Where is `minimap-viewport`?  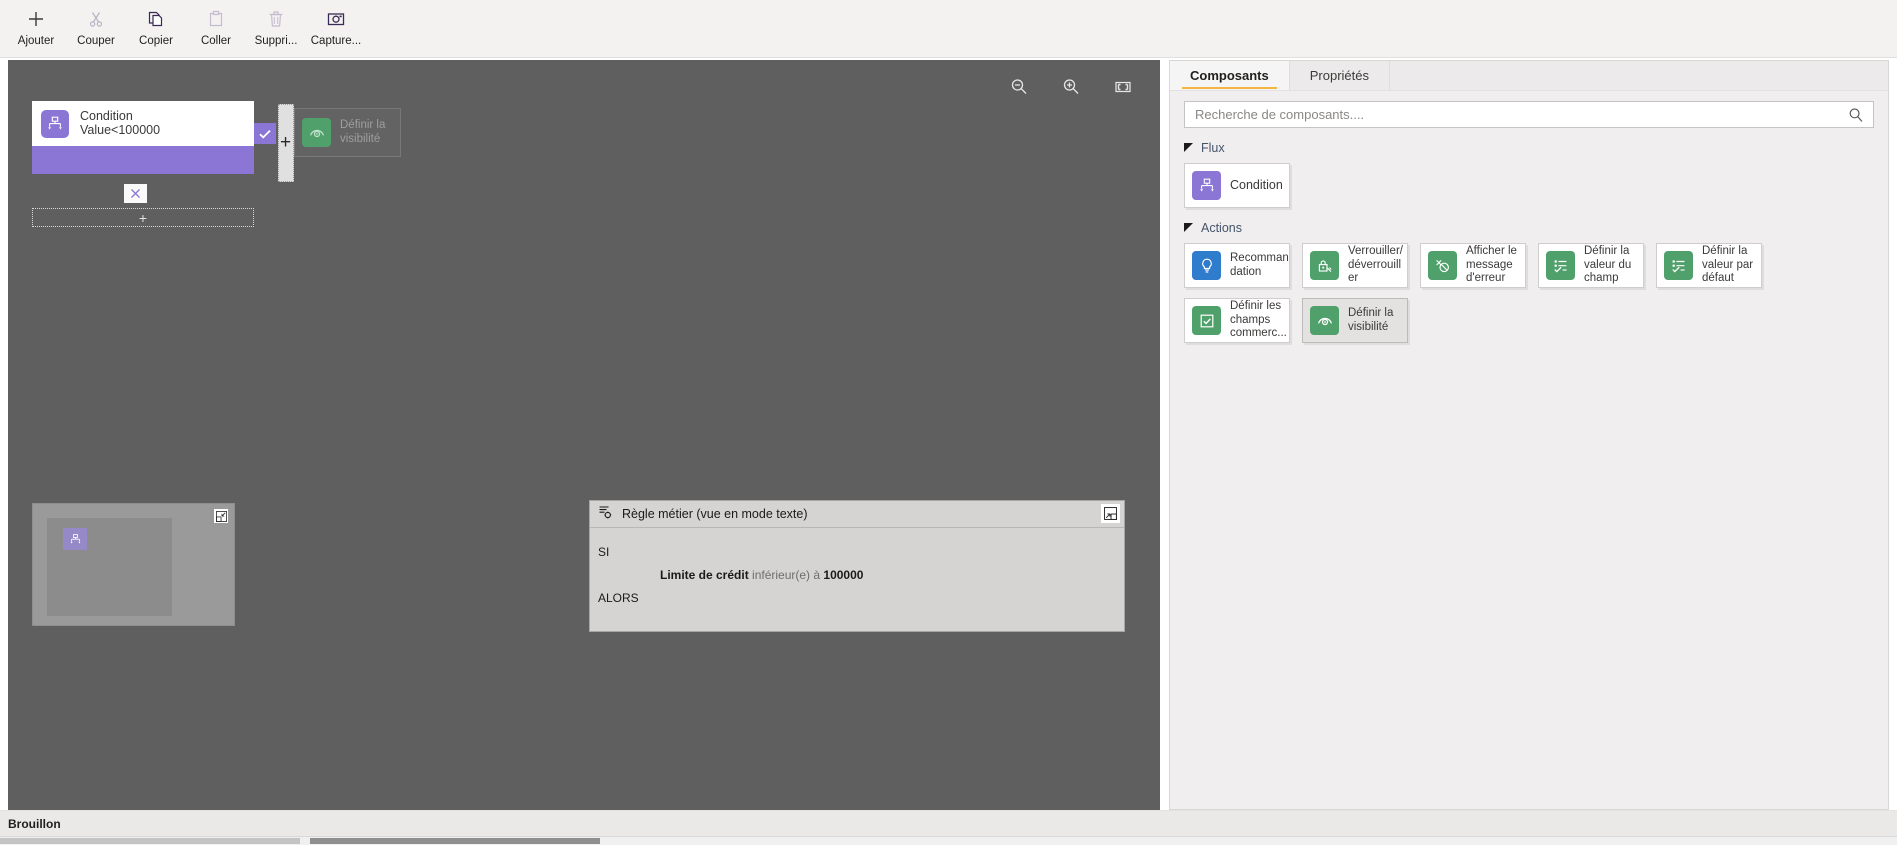
minimap-viewport is located at coordinates (109, 567).